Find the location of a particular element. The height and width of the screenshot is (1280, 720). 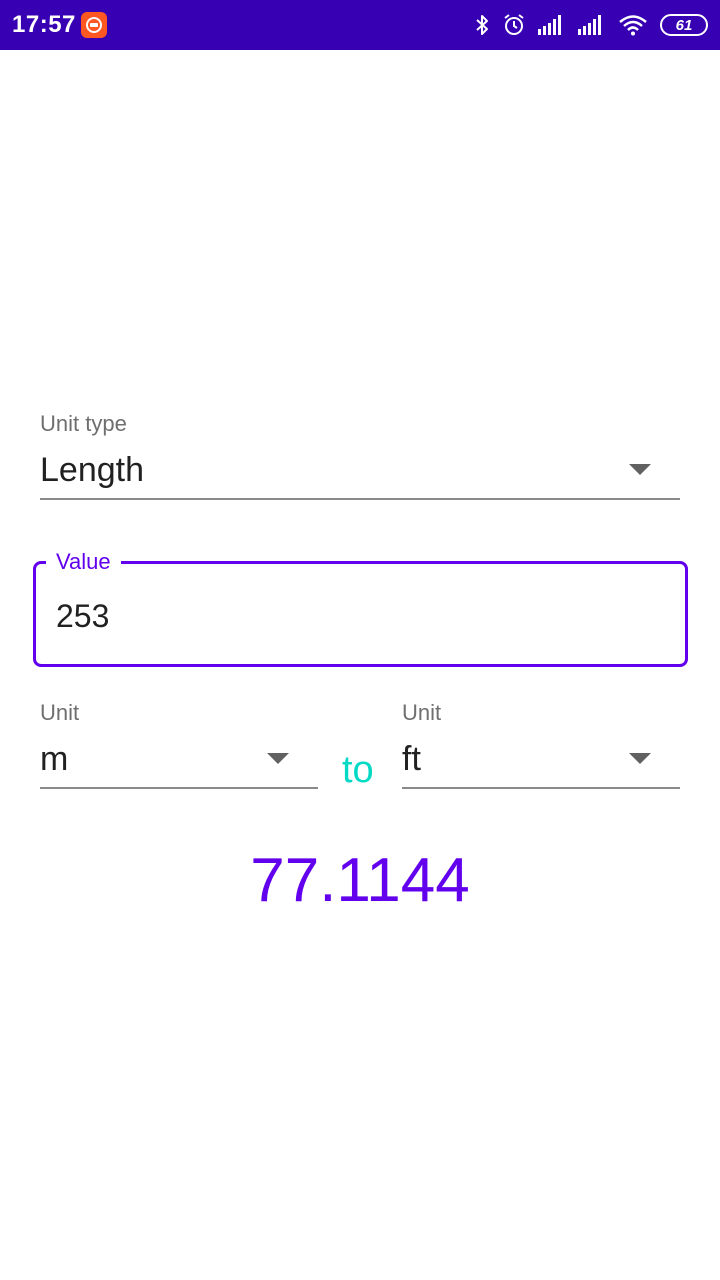

battery-icon: 61 is located at coordinates (684, 25).